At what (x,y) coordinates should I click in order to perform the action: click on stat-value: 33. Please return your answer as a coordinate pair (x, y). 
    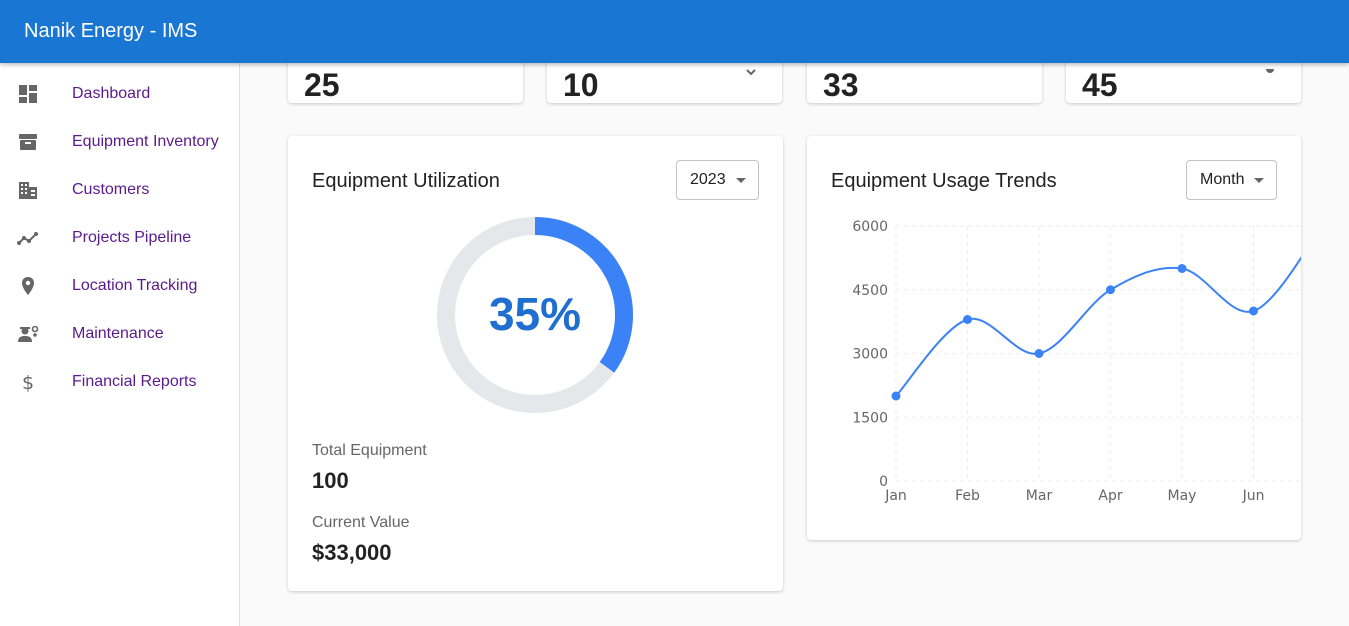
    Looking at the image, I should click on (841, 85).